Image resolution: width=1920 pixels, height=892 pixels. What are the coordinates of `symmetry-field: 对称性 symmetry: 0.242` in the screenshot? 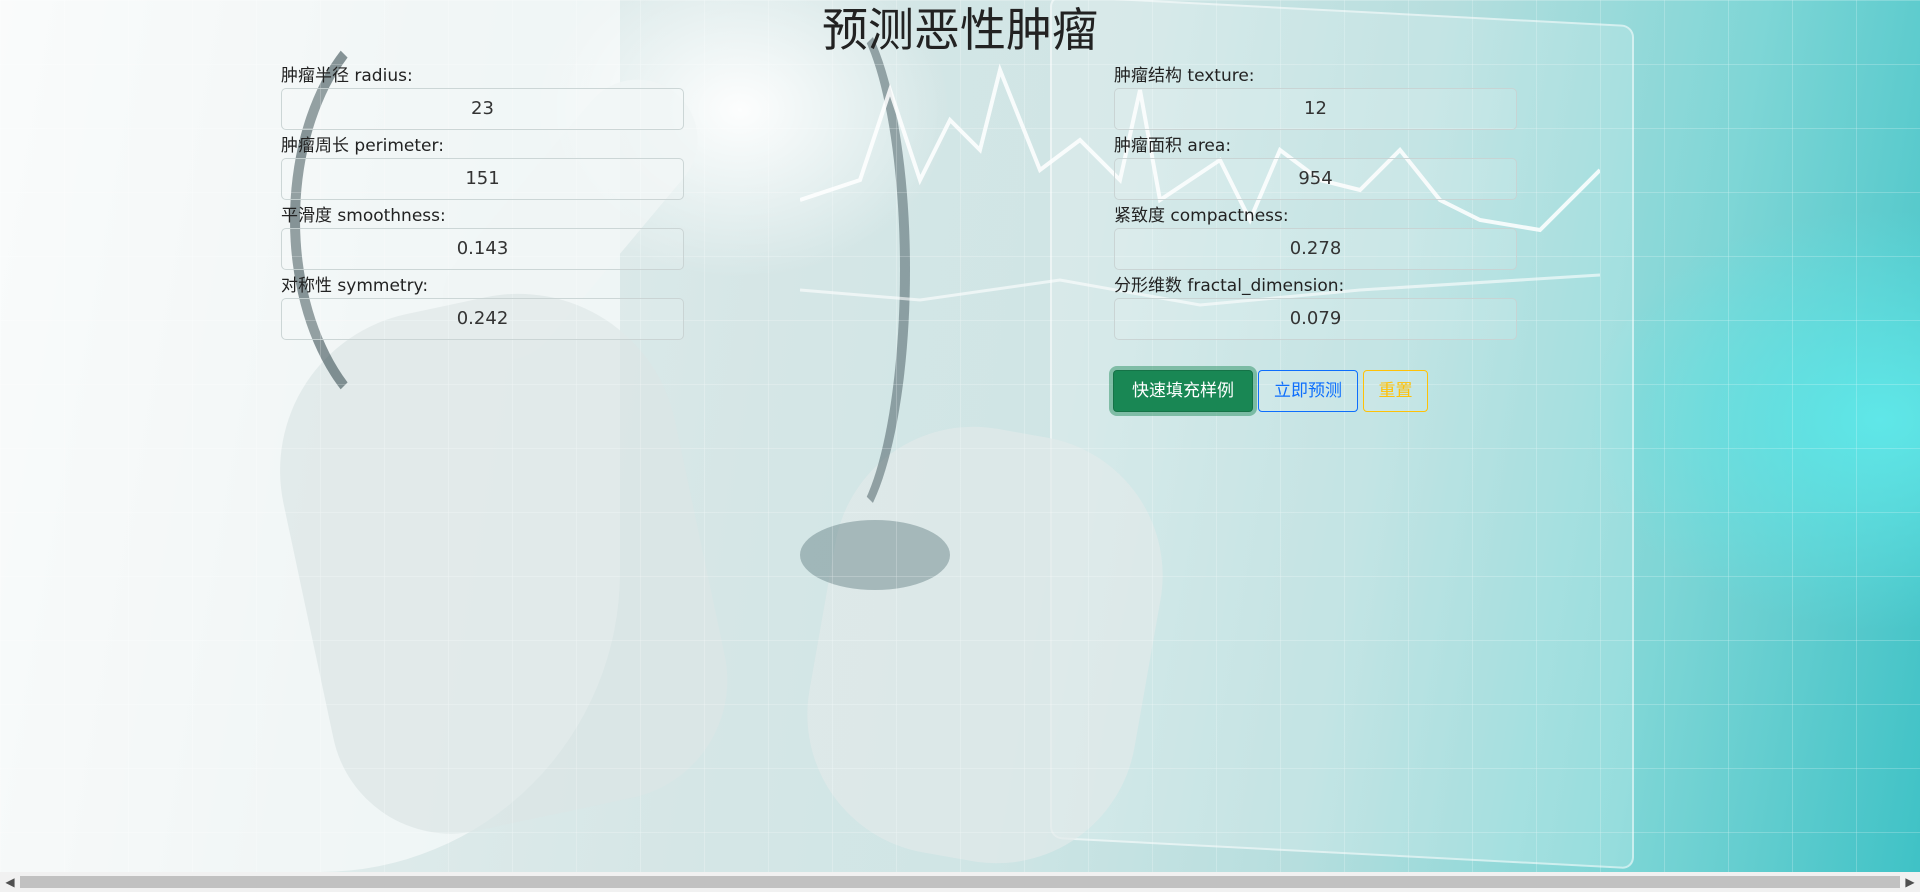 It's located at (483, 307).